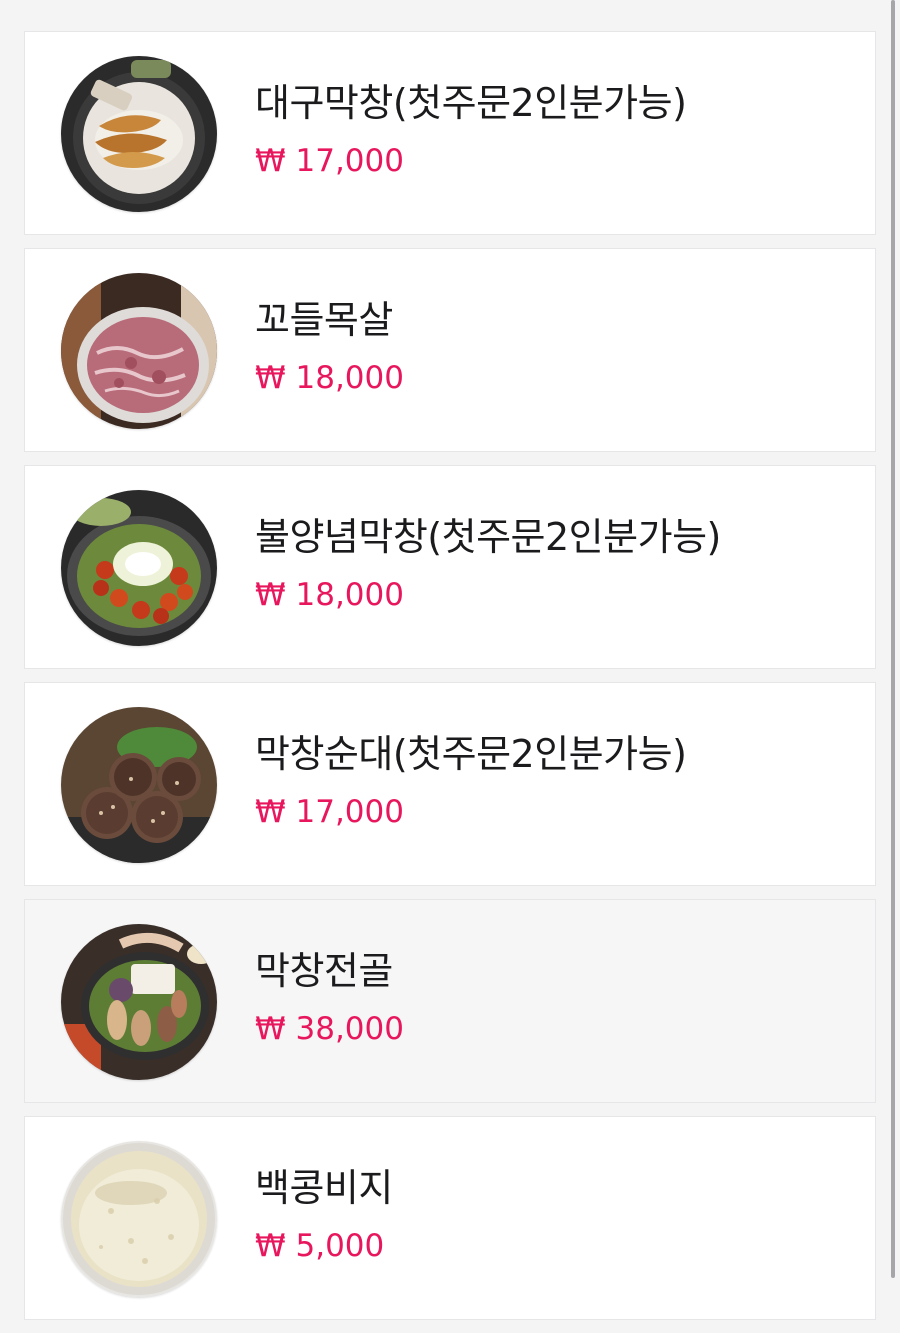 The image size is (900, 1333). Describe the element at coordinates (450, 1001) in the screenshot. I see `menu-item: 막창전골 ₩ 38,000` at that location.